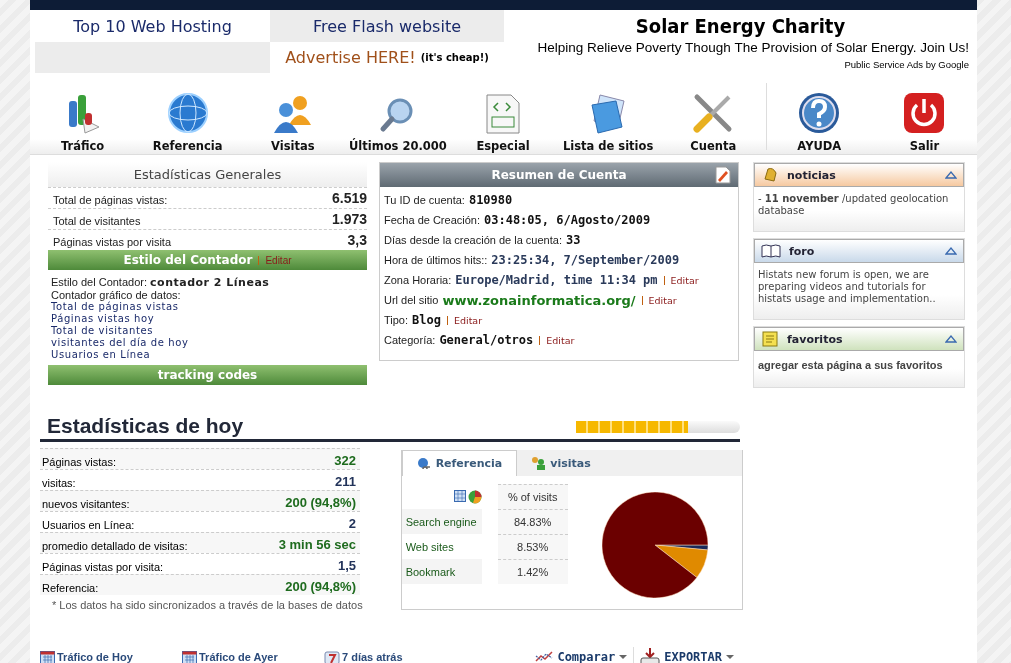 This screenshot has height=663, width=1011. What do you see at coordinates (815, 339) in the screenshot?
I see `box-title: favoritos` at bounding box center [815, 339].